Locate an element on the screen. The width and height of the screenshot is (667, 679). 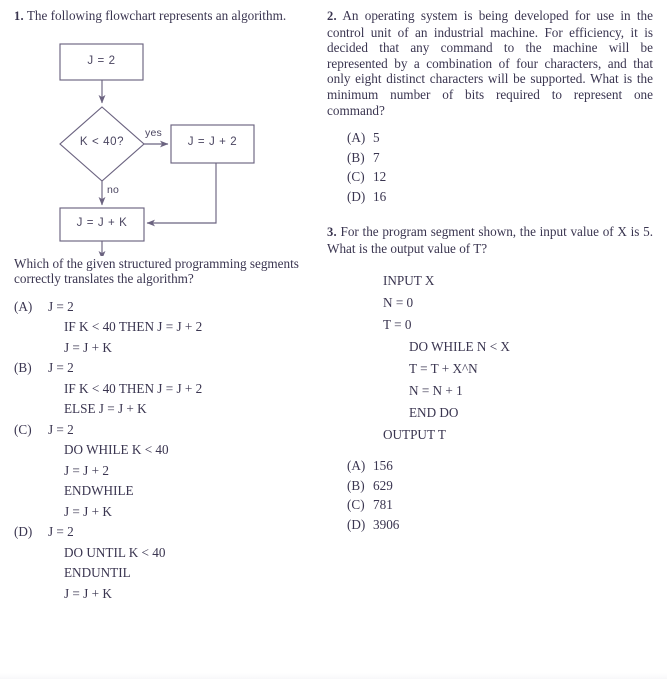
option-c-line-1: J = 2 is located at coordinates (61, 429).